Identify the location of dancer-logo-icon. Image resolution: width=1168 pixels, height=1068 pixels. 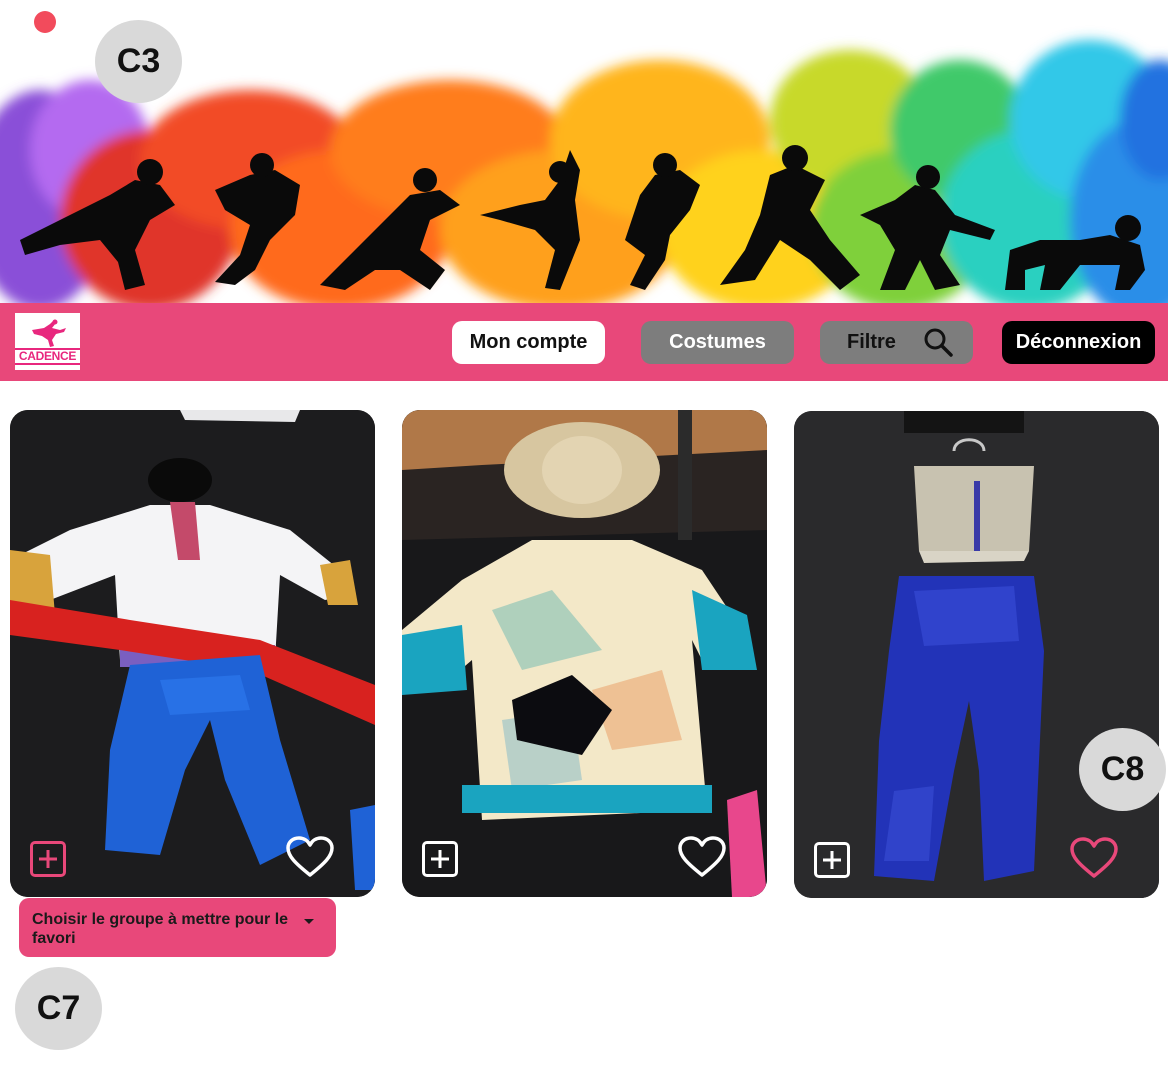
(48, 333).